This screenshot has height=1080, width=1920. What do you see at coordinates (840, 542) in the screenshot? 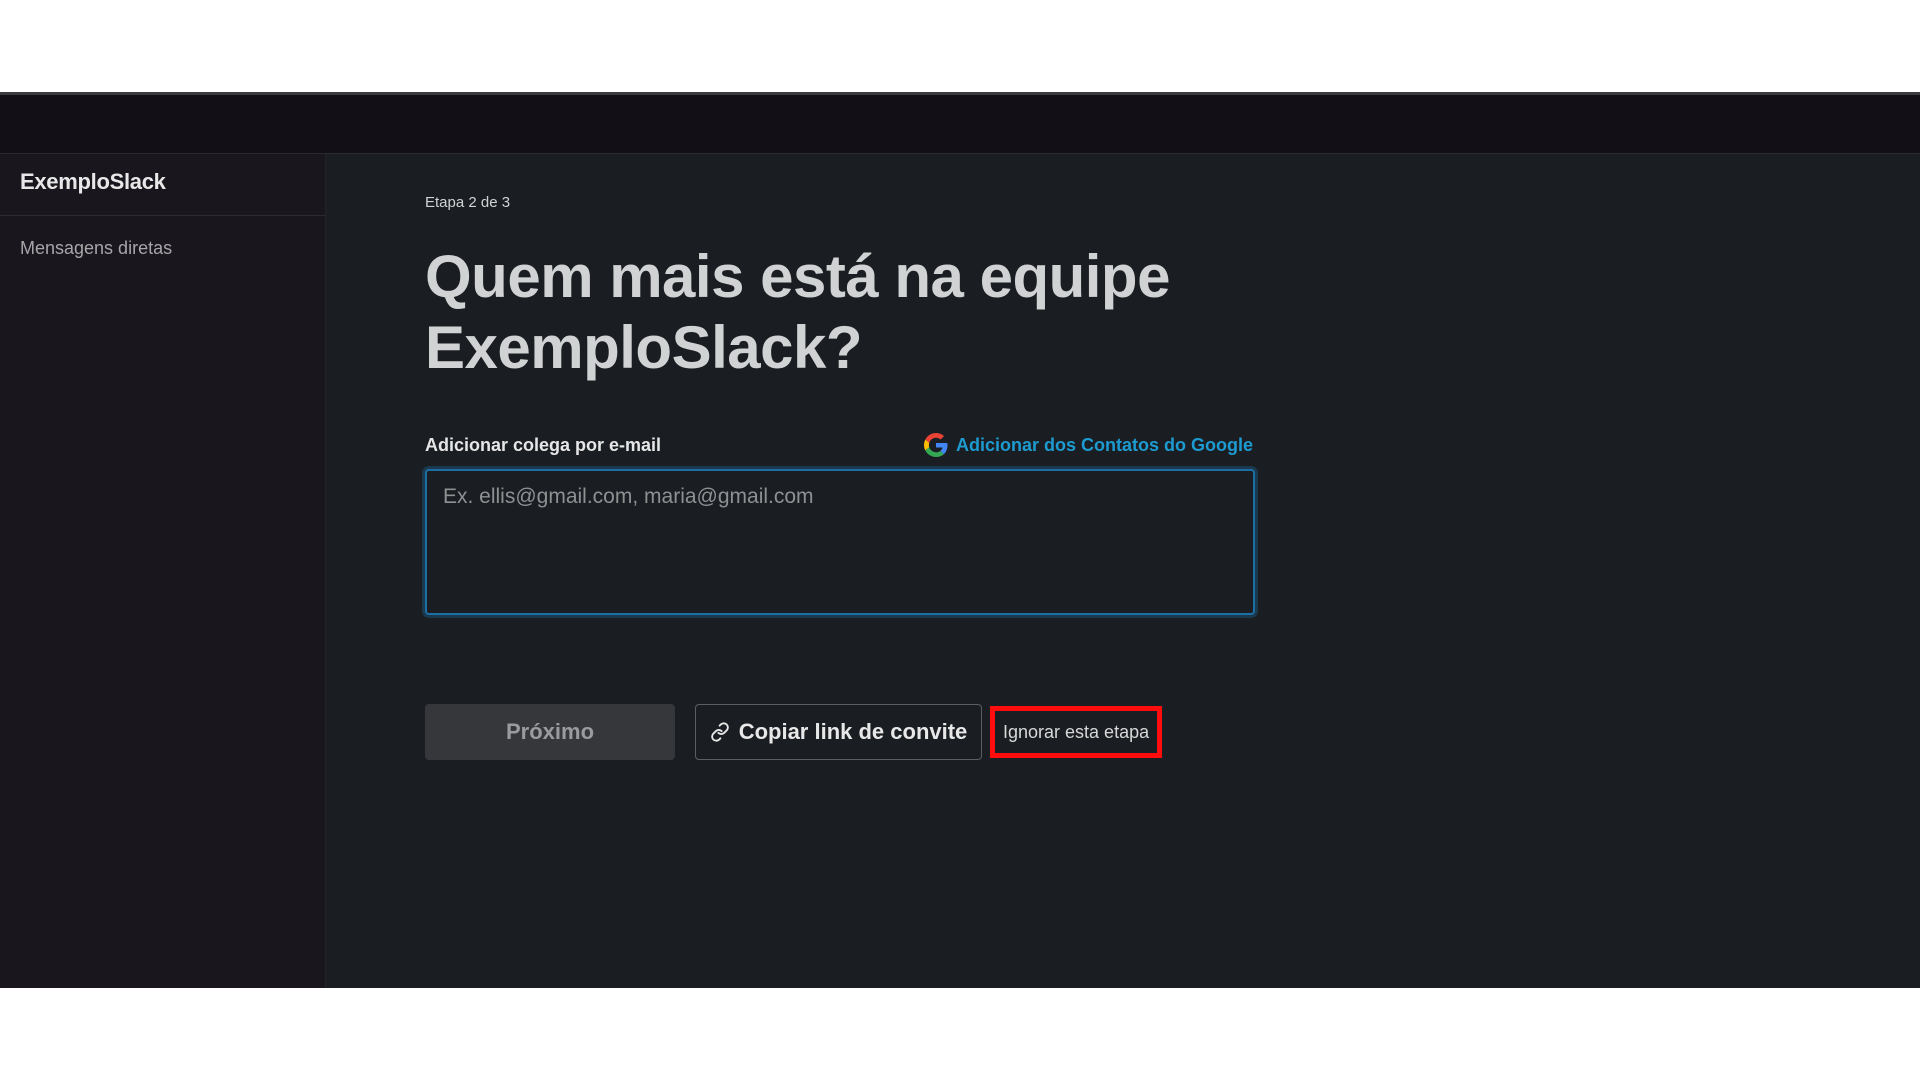
I see `email-input` at bounding box center [840, 542].